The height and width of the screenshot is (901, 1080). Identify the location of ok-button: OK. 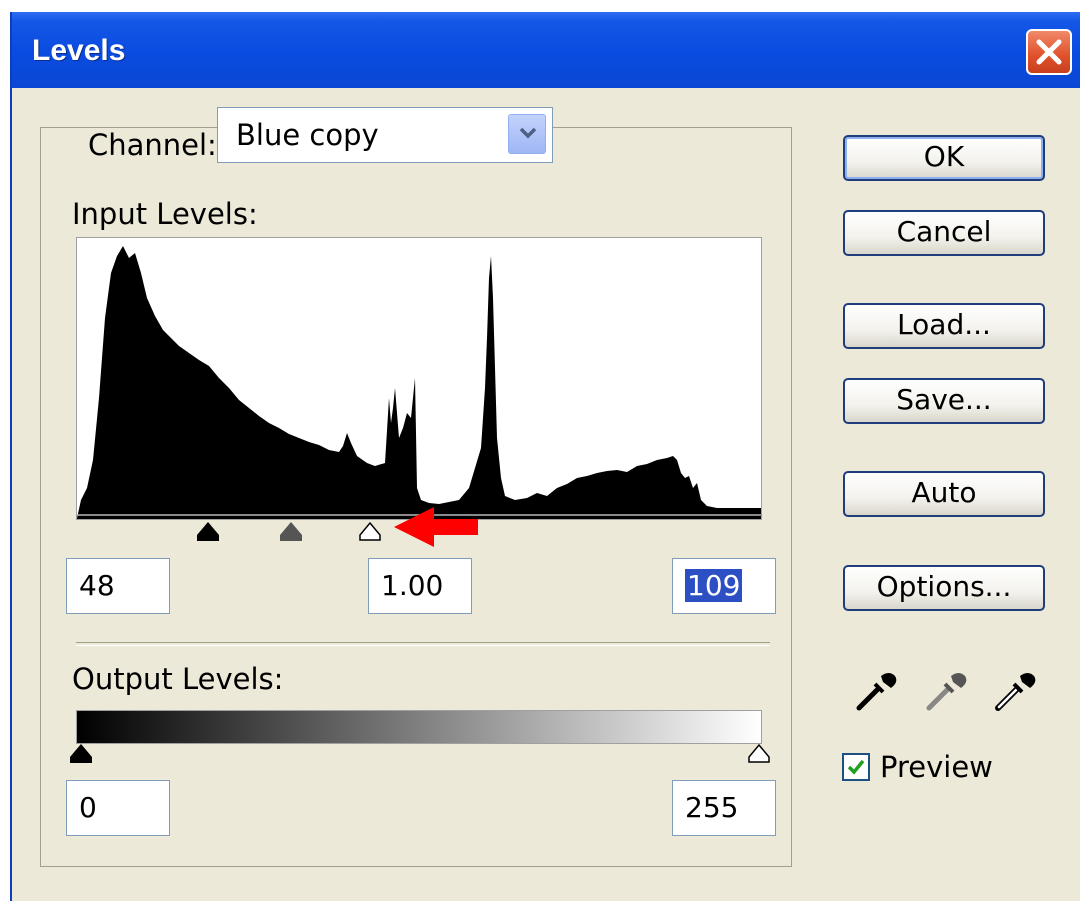
(944, 158).